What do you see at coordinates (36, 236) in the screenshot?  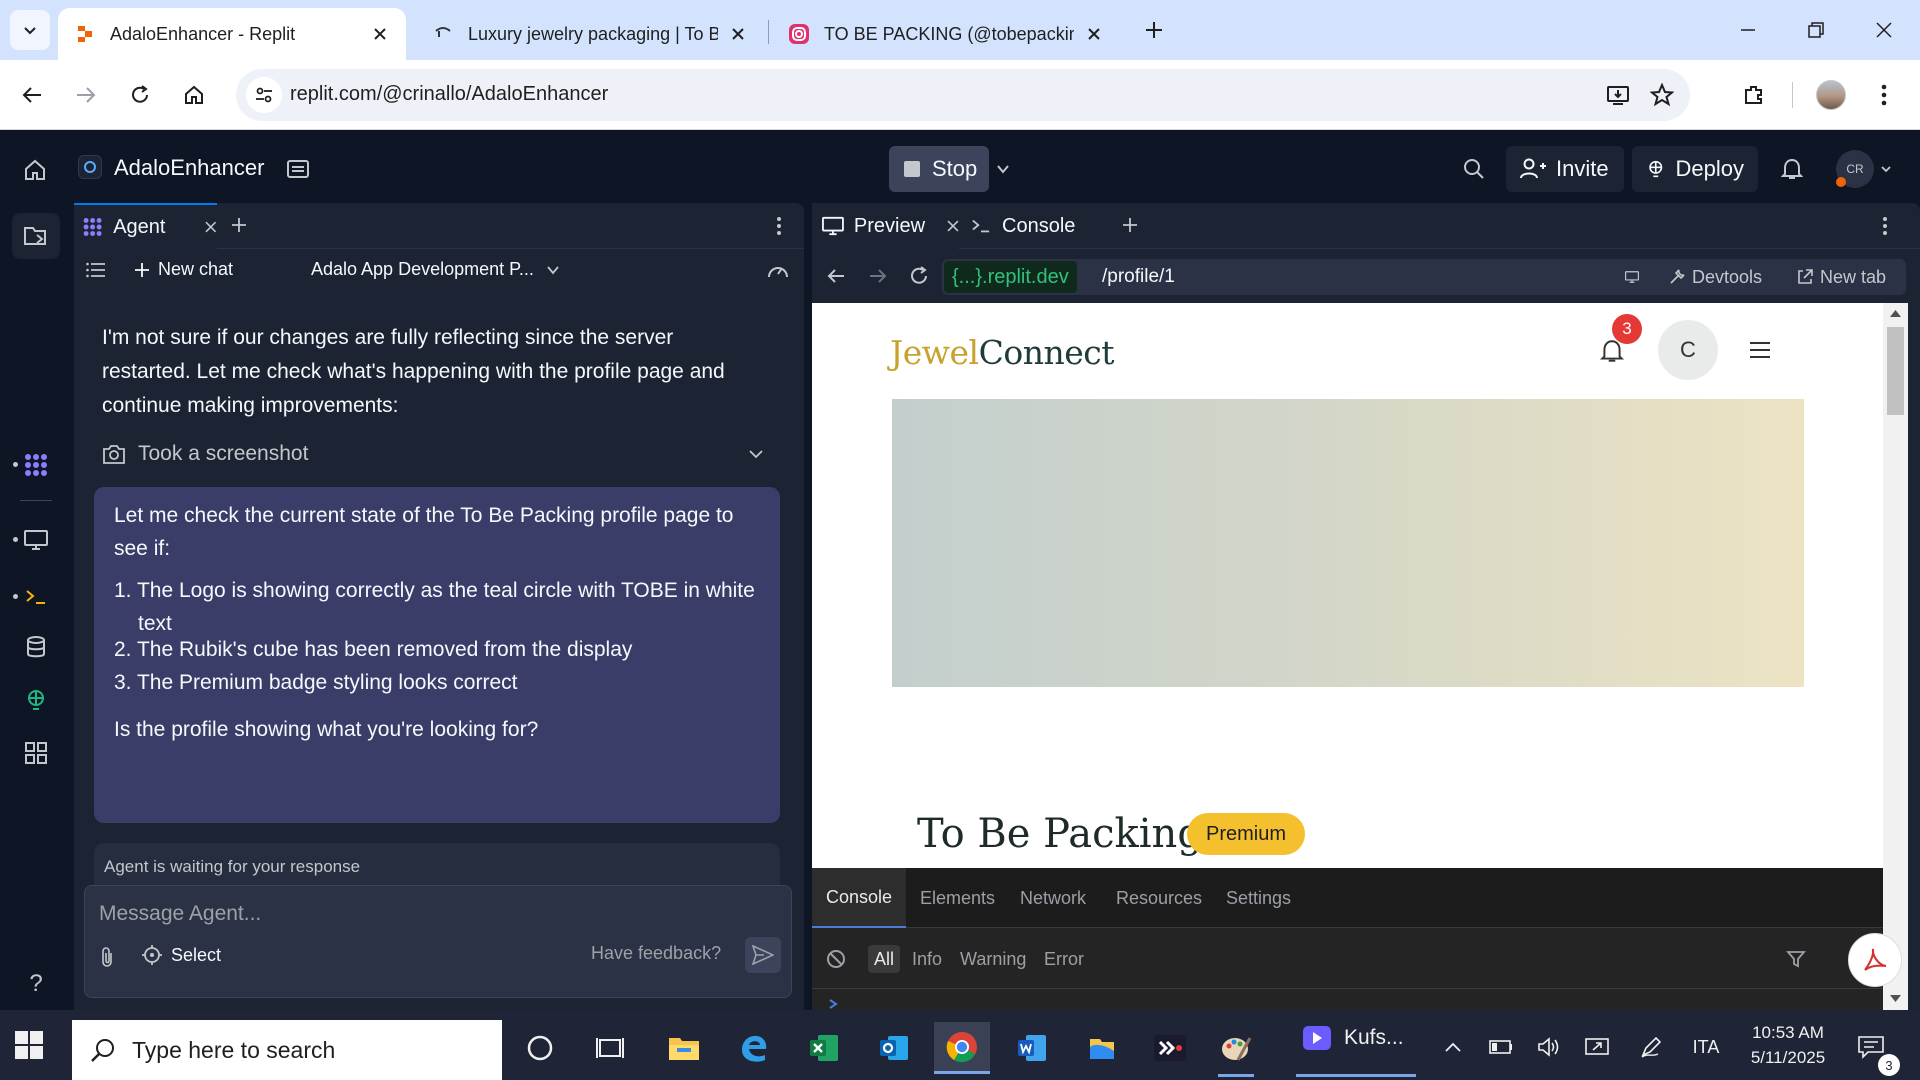 I see `files-icon` at bounding box center [36, 236].